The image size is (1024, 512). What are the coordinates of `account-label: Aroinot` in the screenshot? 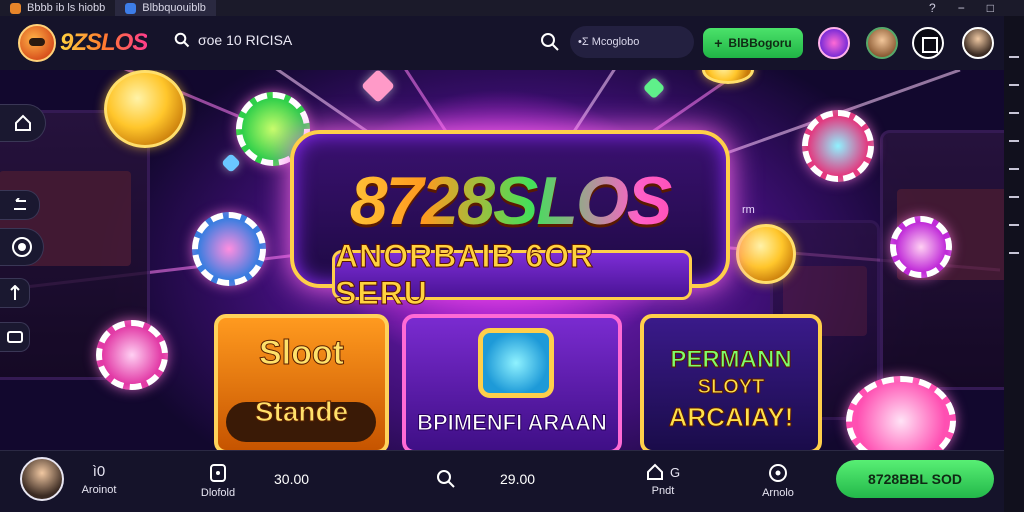 It's located at (99, 490).